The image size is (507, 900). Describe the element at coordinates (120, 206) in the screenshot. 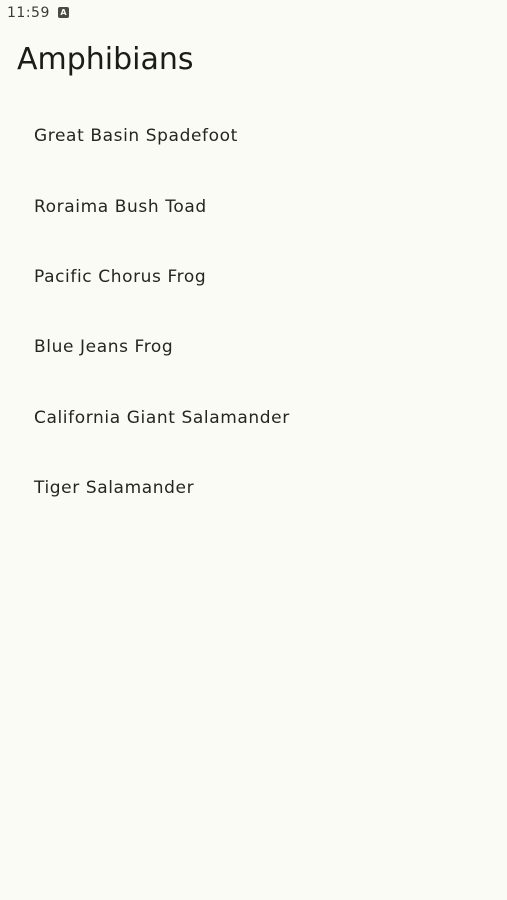

I see `list-item-label: Roraima Bush Toad` at that location.